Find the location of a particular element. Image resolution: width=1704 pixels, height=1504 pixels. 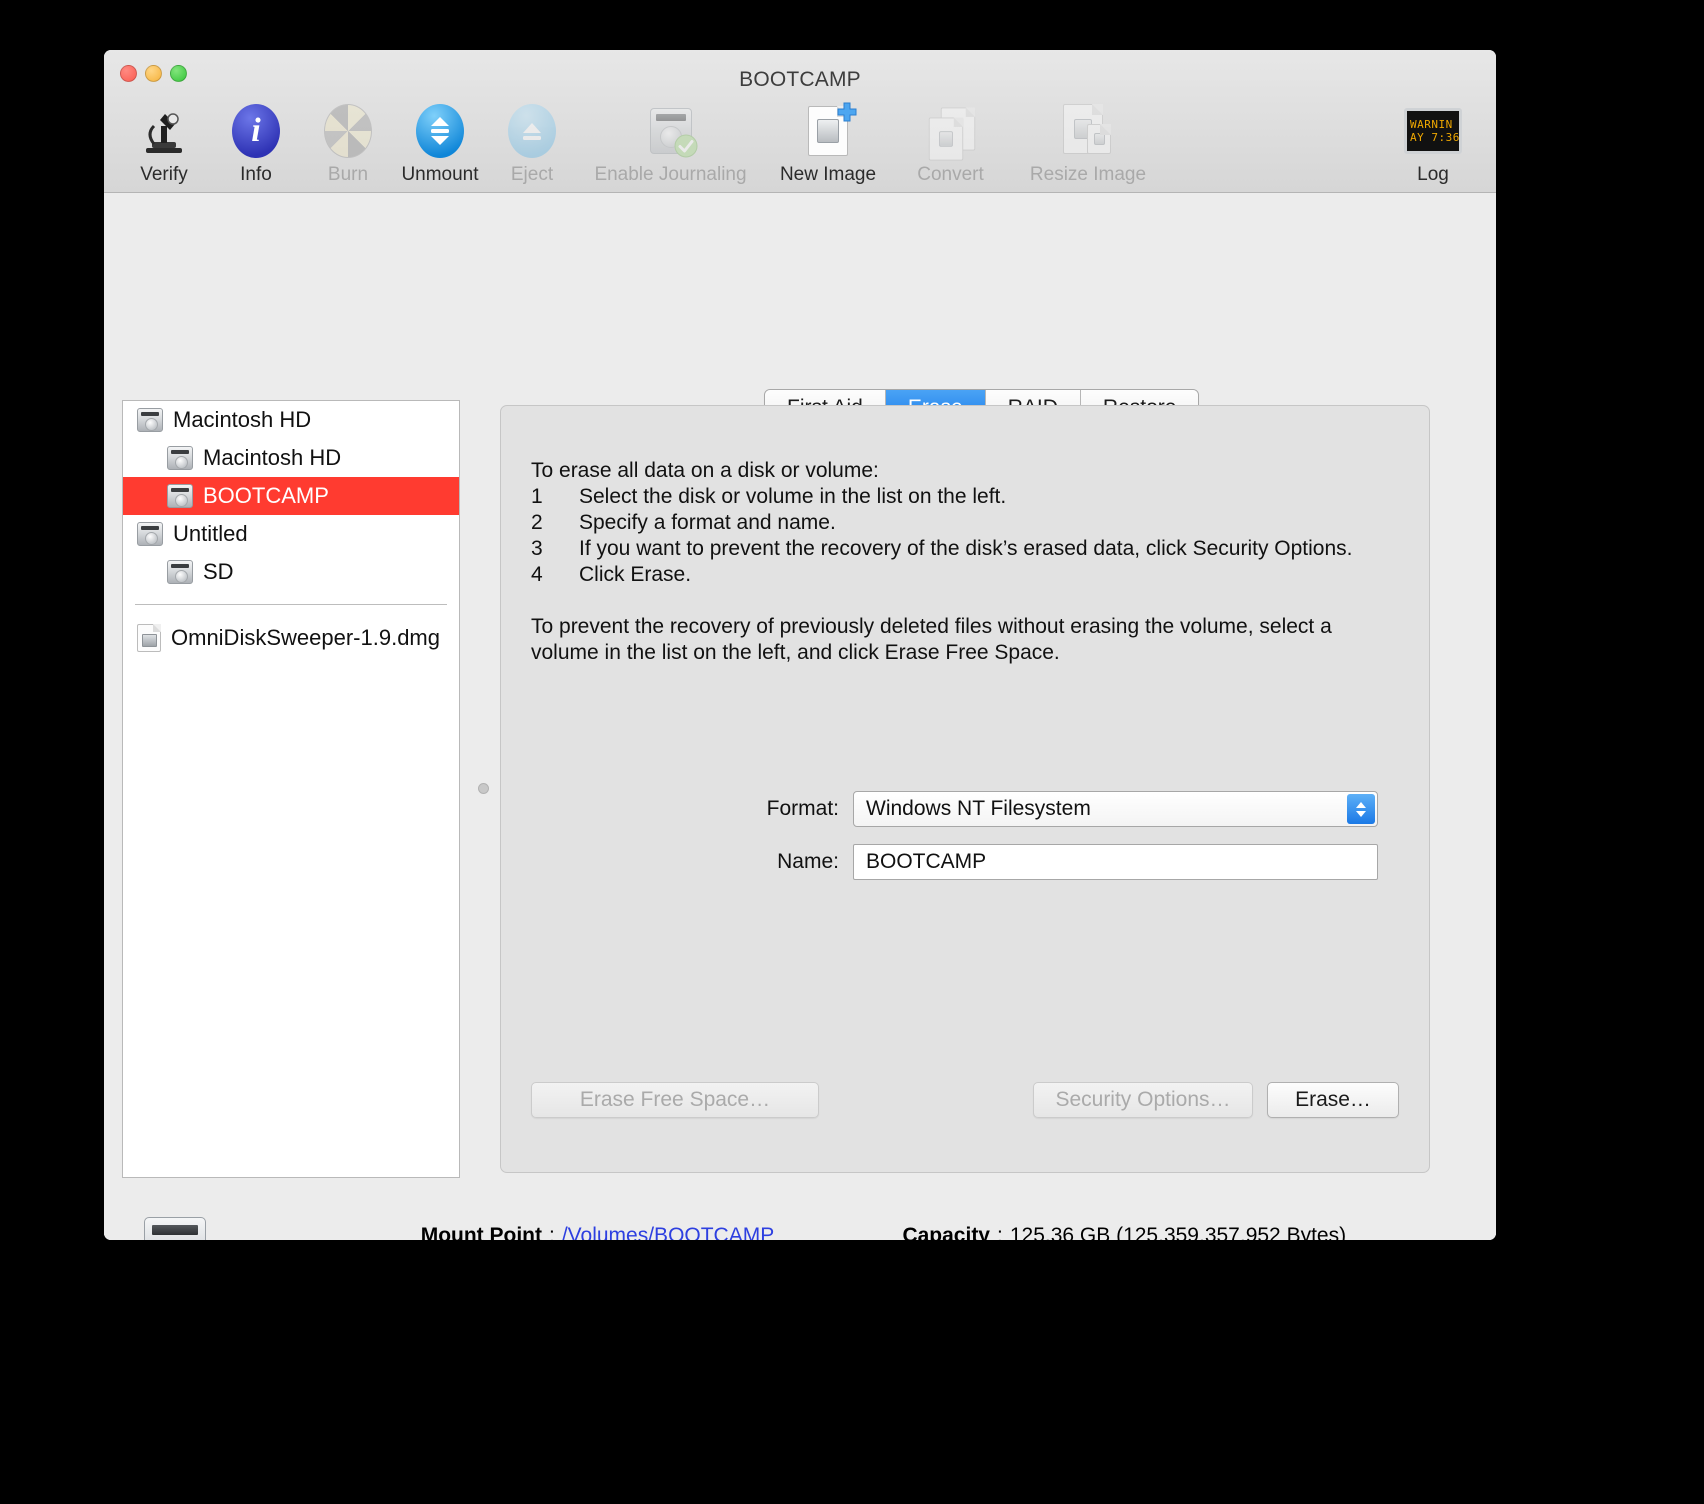

microscope-icon is located at coordinates (164, 131).